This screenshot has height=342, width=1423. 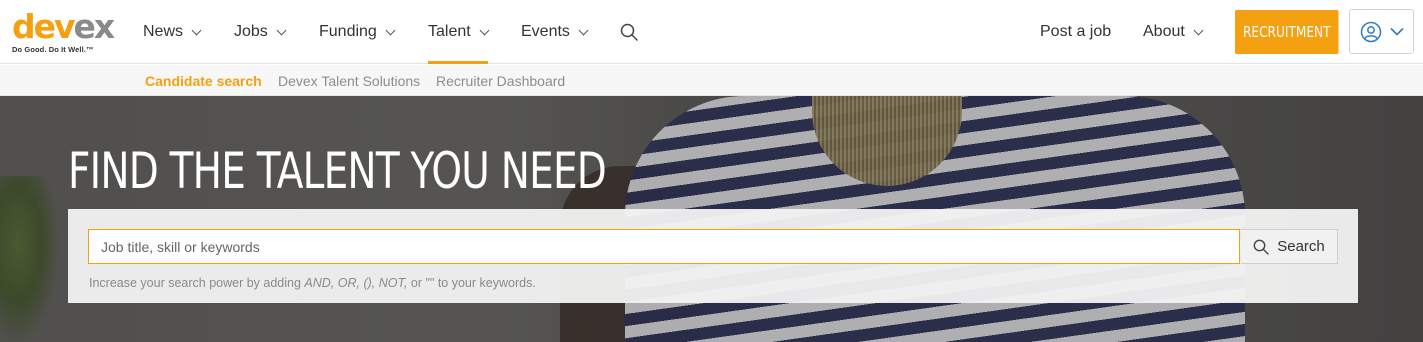 I want to click on nav-events-label: Events, so click(x=545, y=31).